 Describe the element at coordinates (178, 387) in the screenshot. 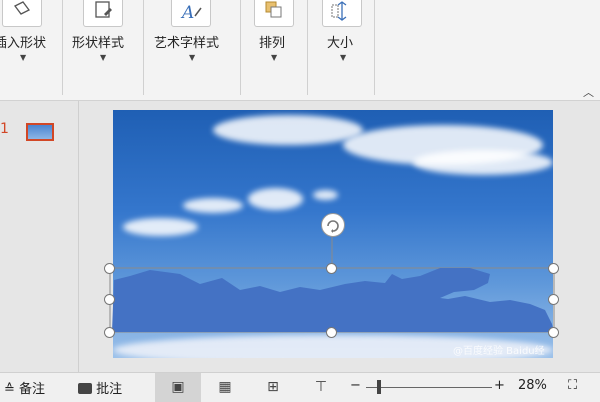

I see `normal-view-icon: ▣` at that location.